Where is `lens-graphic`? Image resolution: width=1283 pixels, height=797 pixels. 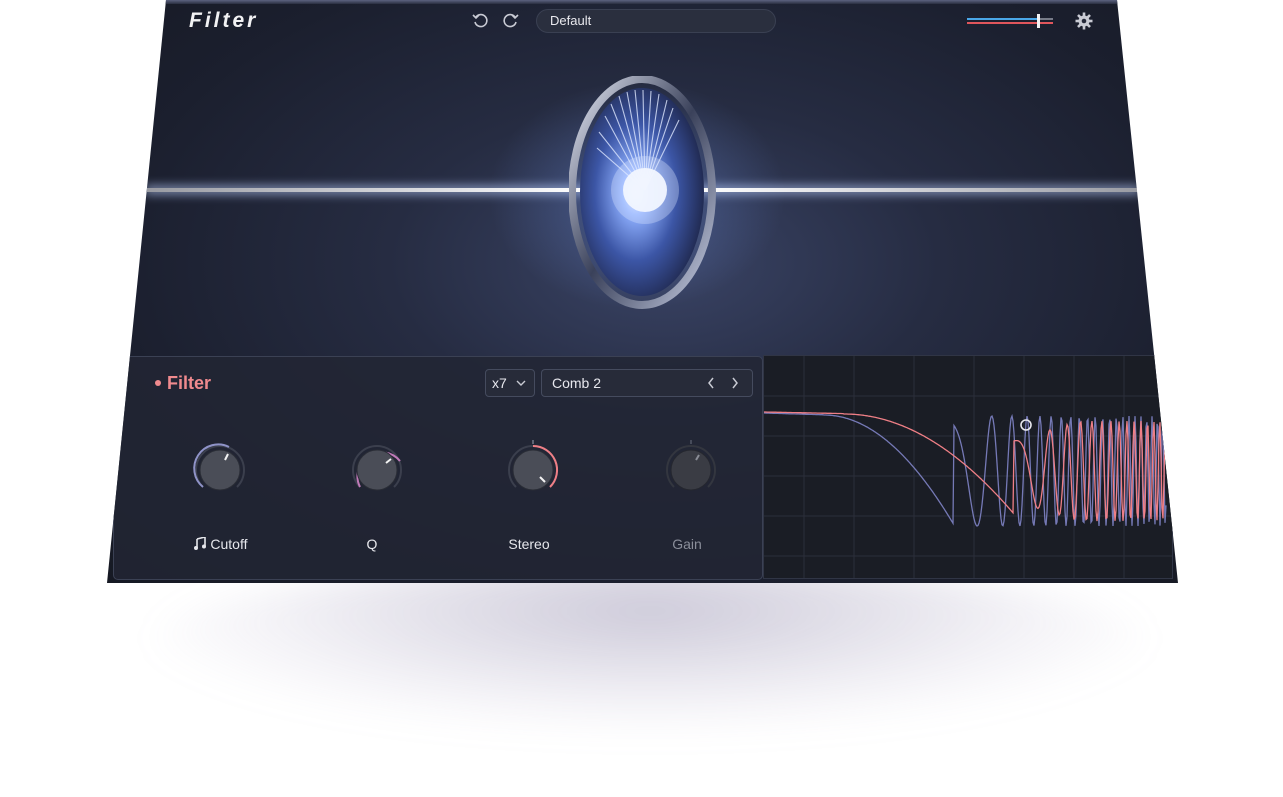 lens-graphic is located at coordinates (642, 192).